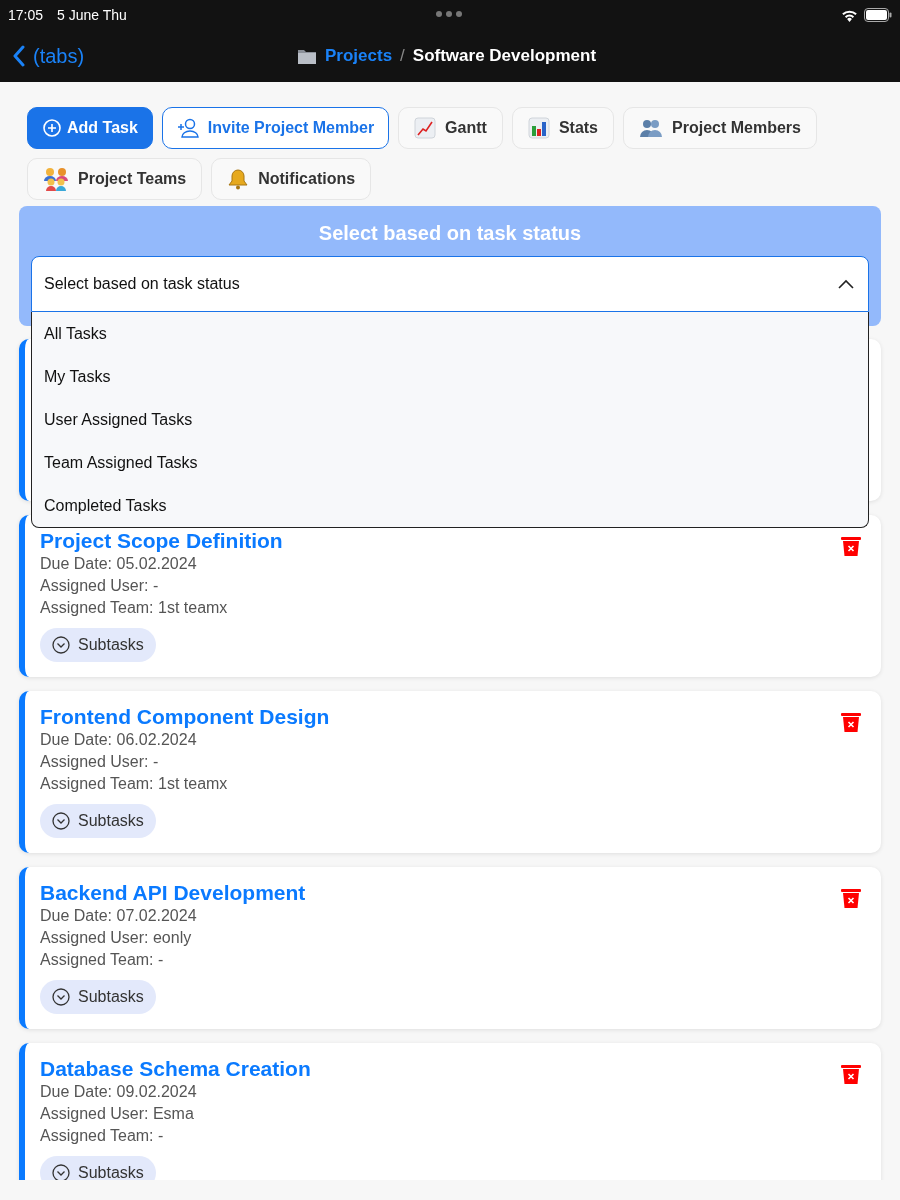 Image resolution: width=900 pixels, height=1200 pixels. What do you see at coordinates (119, 1092) in the screenshot?
I see `task-detail: Due Date: 09.02.2024` at bounding box center [119, 1092].